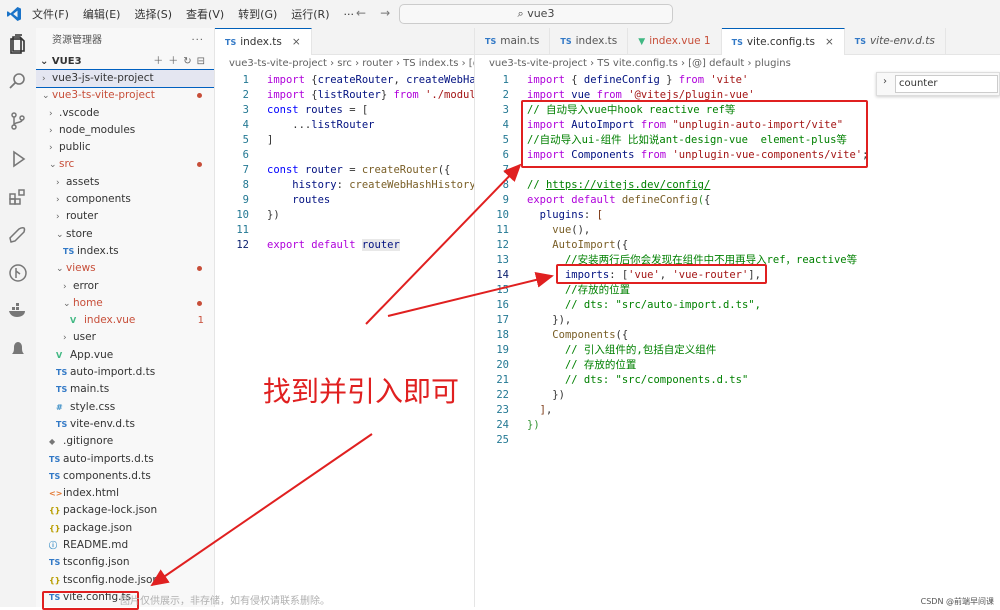  I want to click on editor-tab: ▼ index.vue 1, so click(675, 41).